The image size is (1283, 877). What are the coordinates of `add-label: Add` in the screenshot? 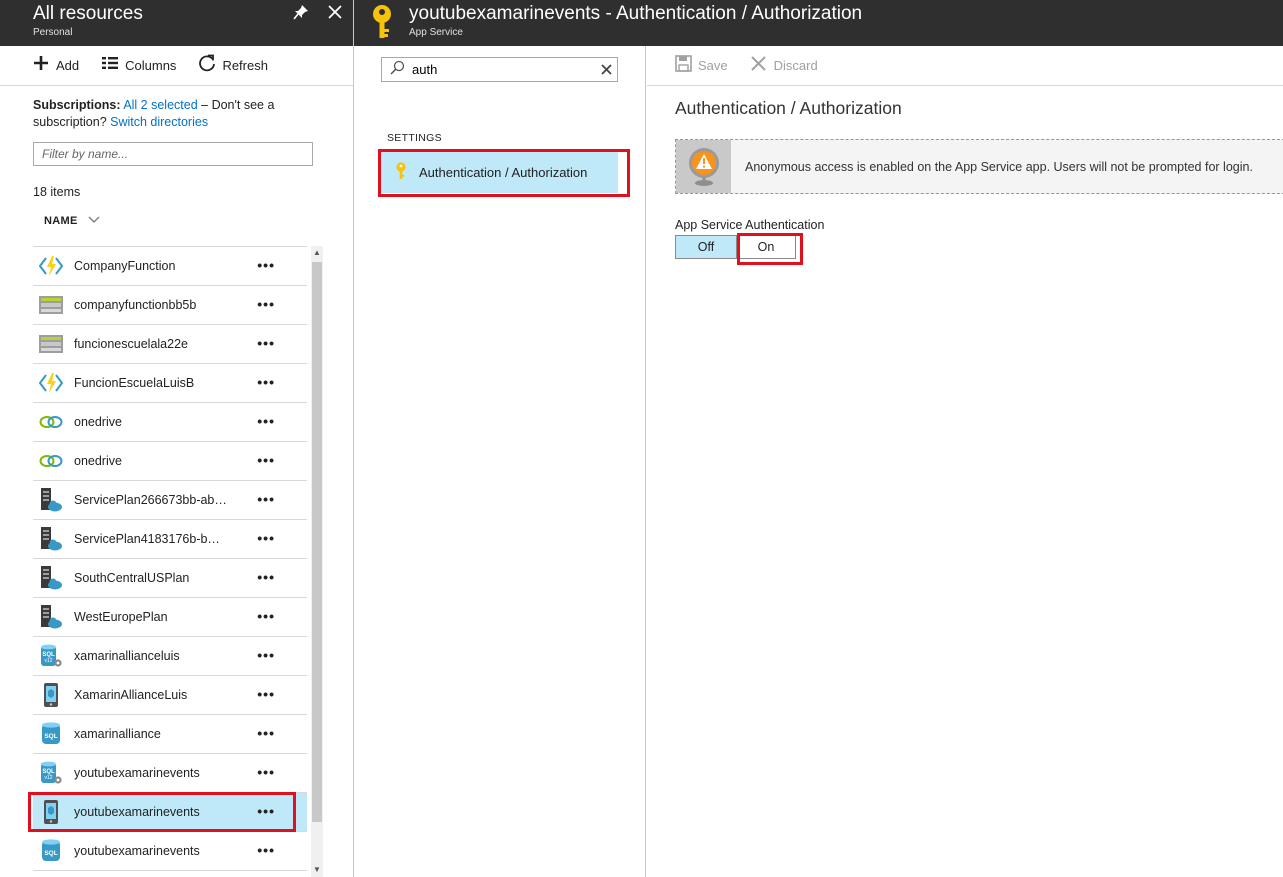 It's located at (68, 65).